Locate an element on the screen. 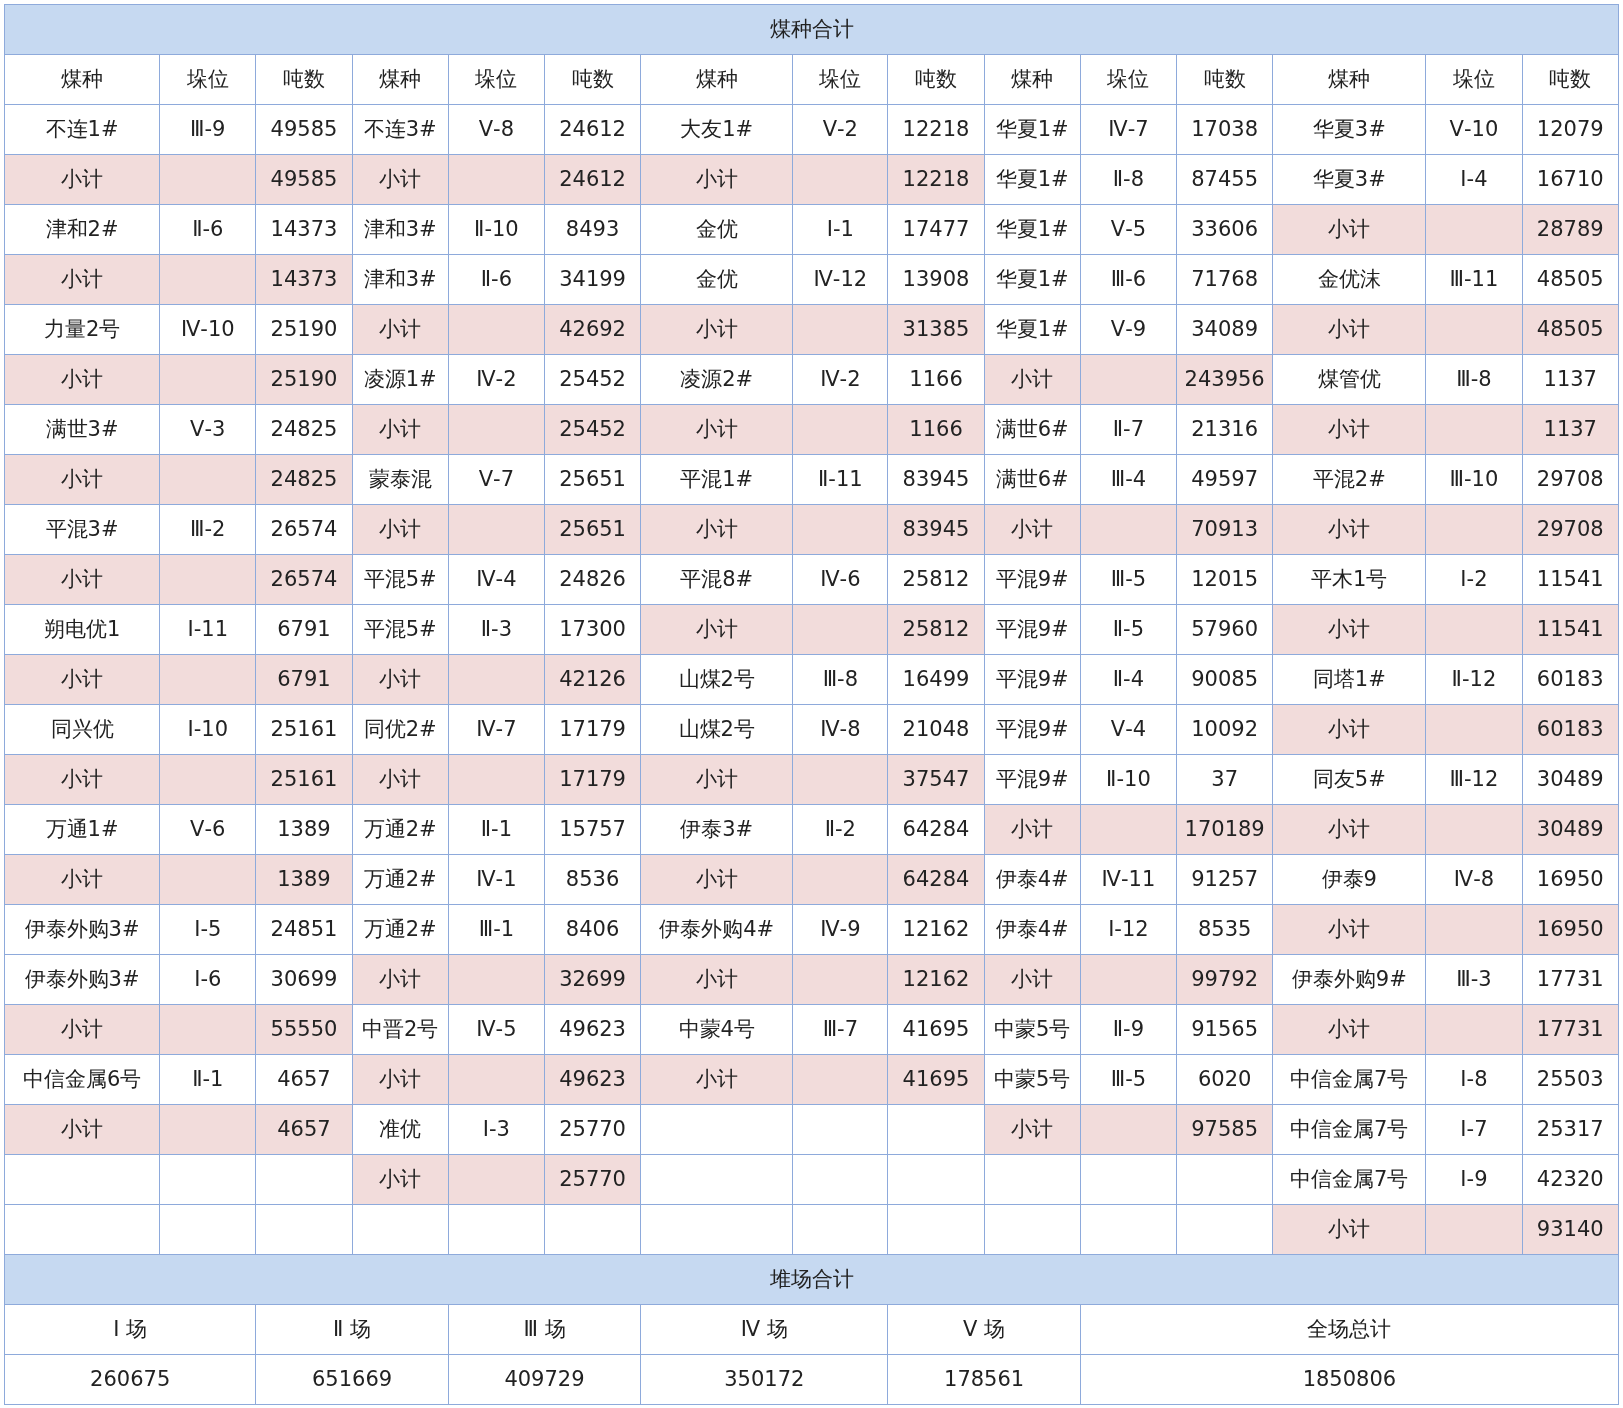 This screenshot has width=1623, height=1408. table-cell: 华夏3# is located at coordinates (1349, 129).